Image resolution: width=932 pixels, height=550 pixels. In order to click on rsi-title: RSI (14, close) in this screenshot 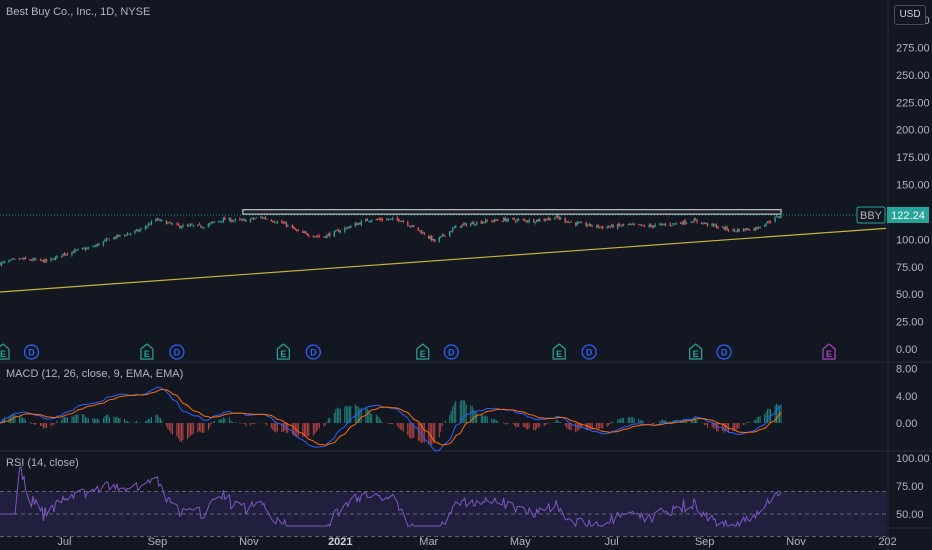, I will do `click(42, 463)`.